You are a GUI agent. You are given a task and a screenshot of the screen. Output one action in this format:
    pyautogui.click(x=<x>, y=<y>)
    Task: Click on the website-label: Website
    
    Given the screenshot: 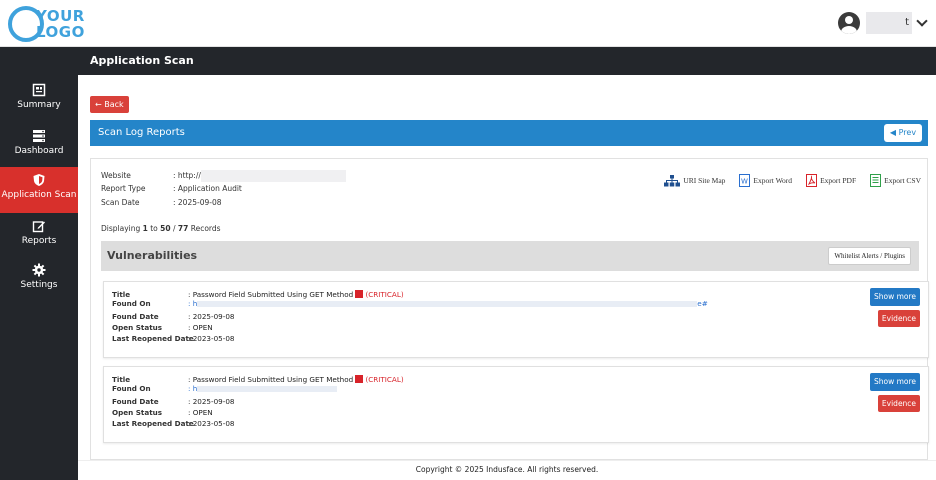 What is the action you would take?
    pyautogui.click(x=116, y=175)
    